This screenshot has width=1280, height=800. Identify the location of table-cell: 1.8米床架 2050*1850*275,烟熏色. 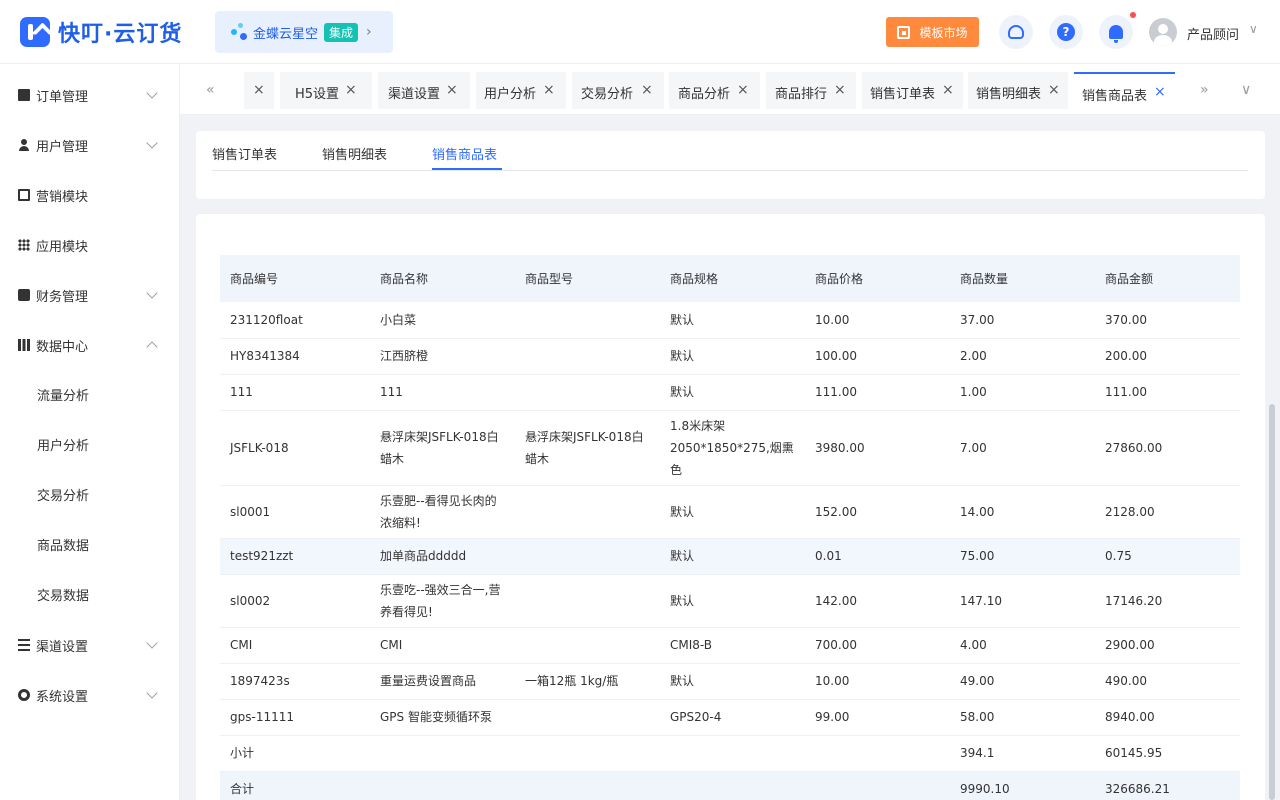
(732, 448).